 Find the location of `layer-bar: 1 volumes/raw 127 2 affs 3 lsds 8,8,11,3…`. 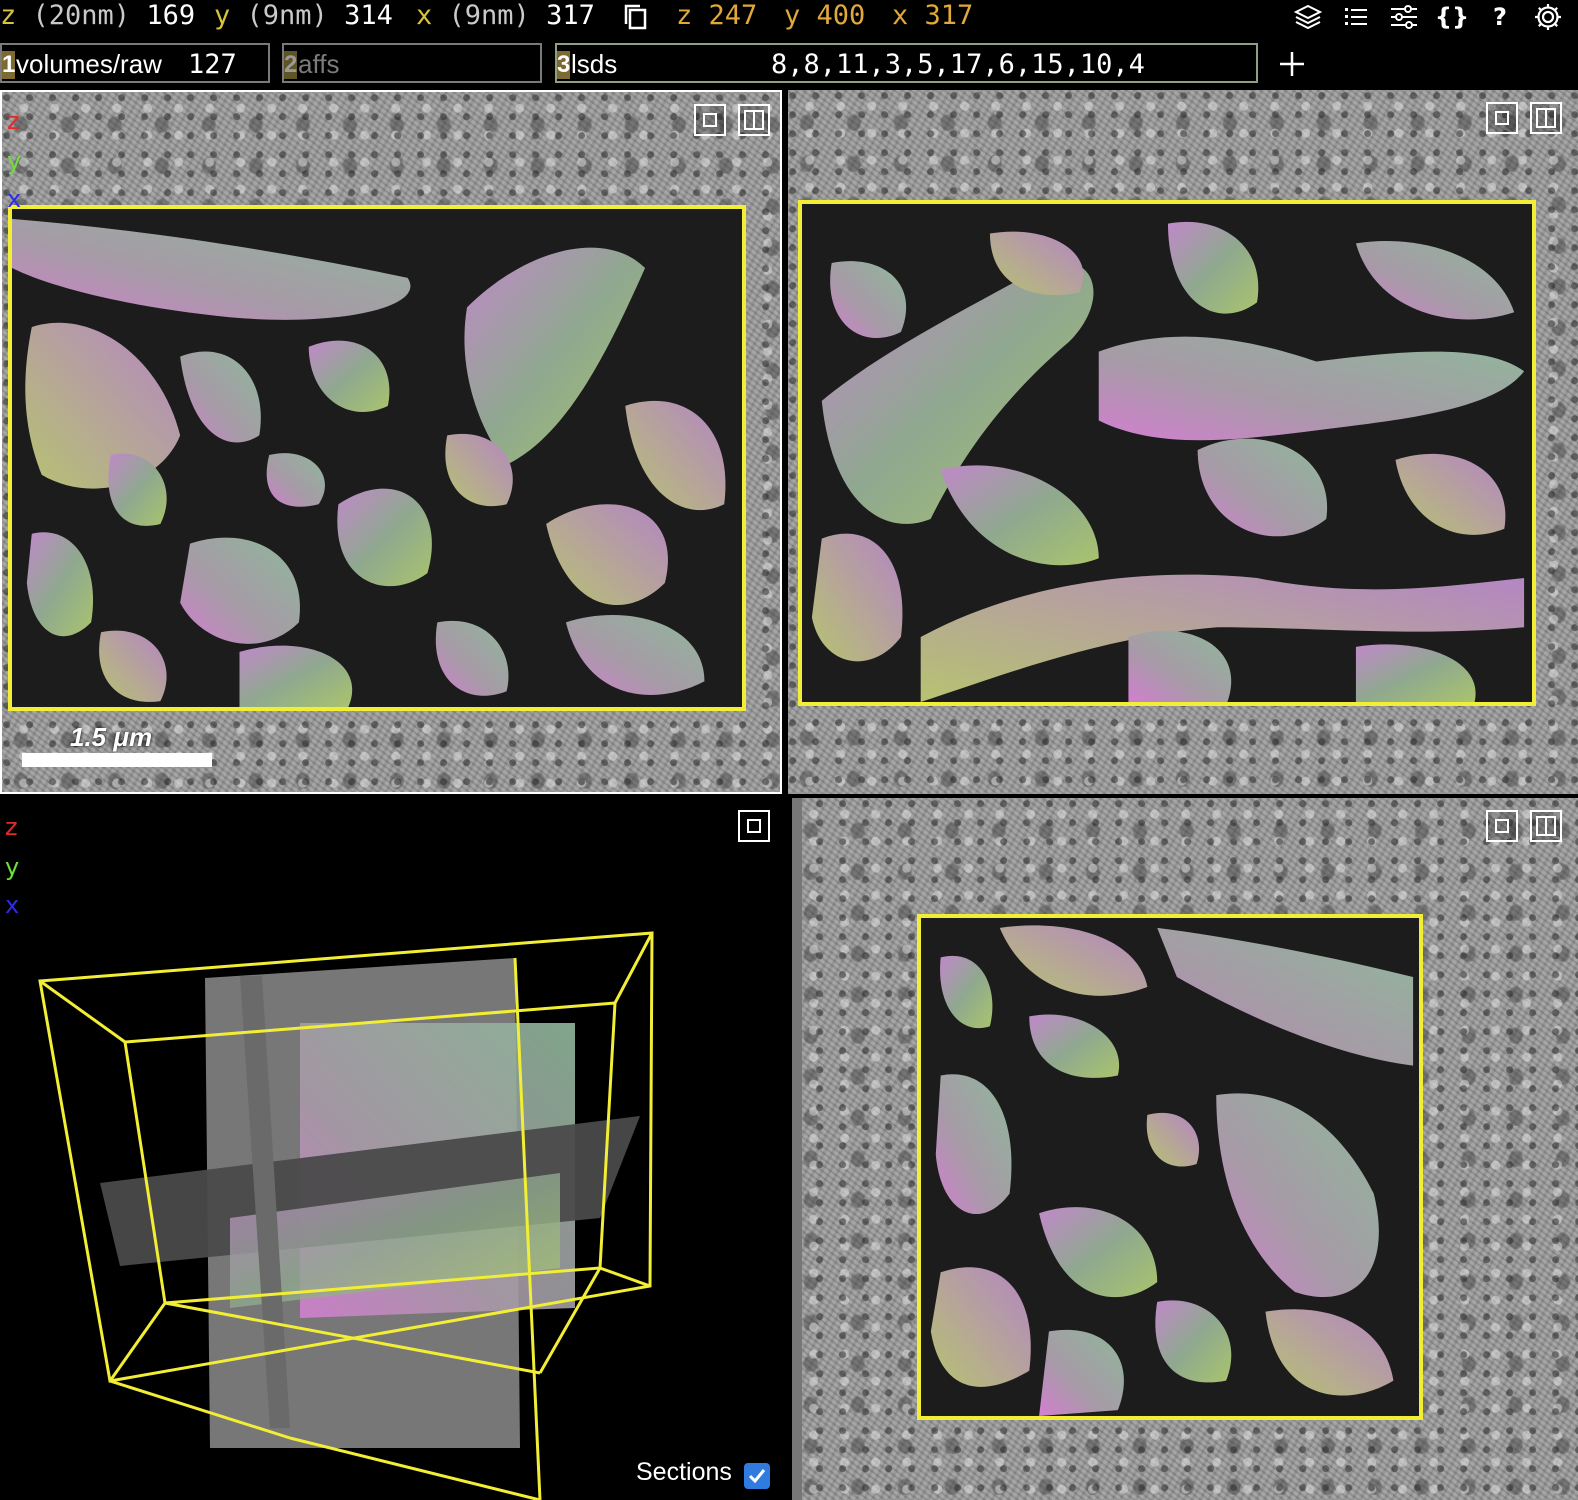

layer-bar: 1 volumes/raw 127 2 affs 3 lsds 8,8,11,3… is located at coordinates (789, 64).